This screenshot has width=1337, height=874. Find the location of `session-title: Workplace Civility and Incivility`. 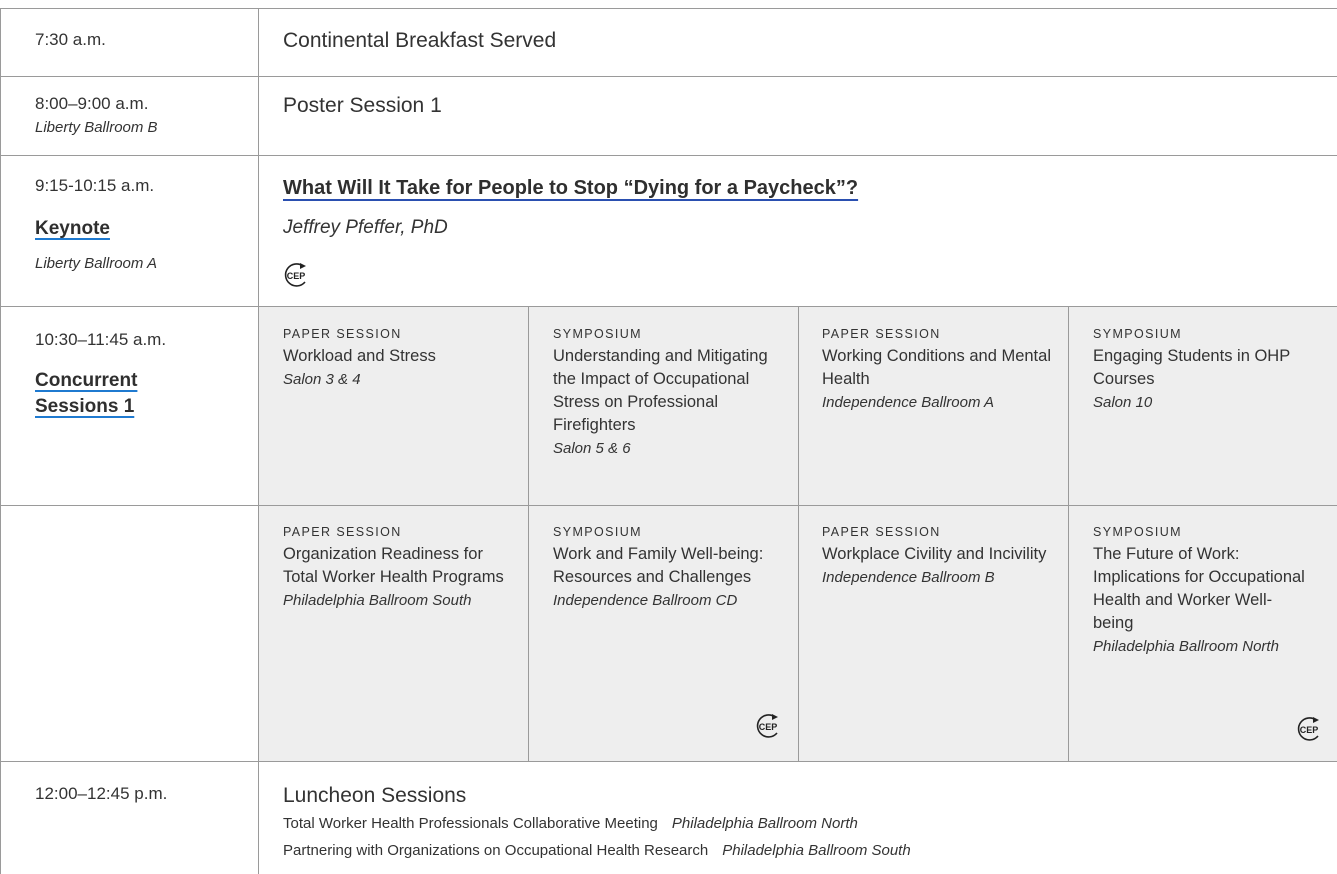

session-title: Workplace Civility and Incivility is located at coordinates (934, 554).